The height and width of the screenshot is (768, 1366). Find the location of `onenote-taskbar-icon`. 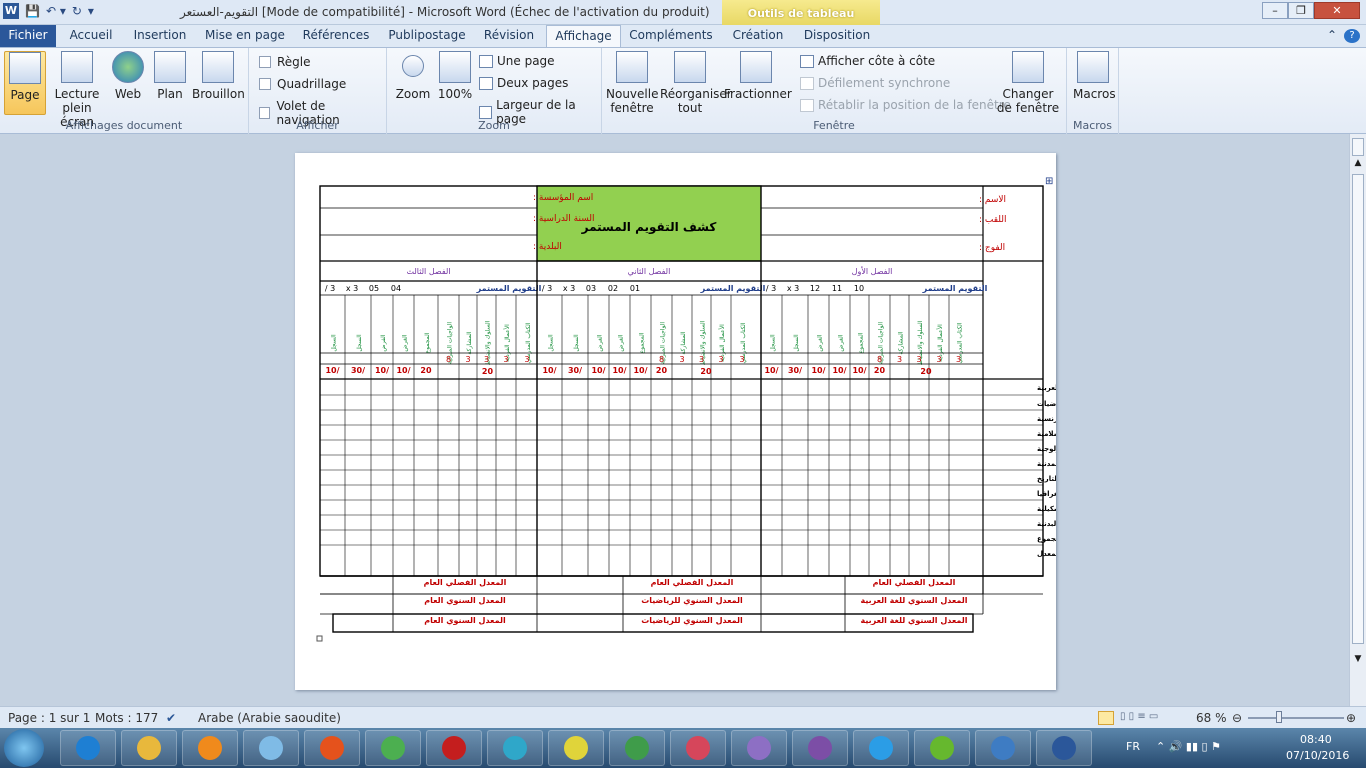

onenote-taskbar-icon is located at coordinates (820, 748).